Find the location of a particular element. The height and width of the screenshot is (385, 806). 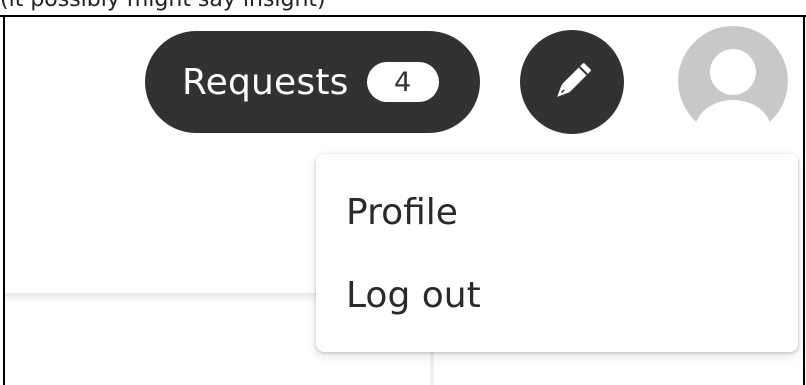

pencil-icon is located at coordinates (574, 80).